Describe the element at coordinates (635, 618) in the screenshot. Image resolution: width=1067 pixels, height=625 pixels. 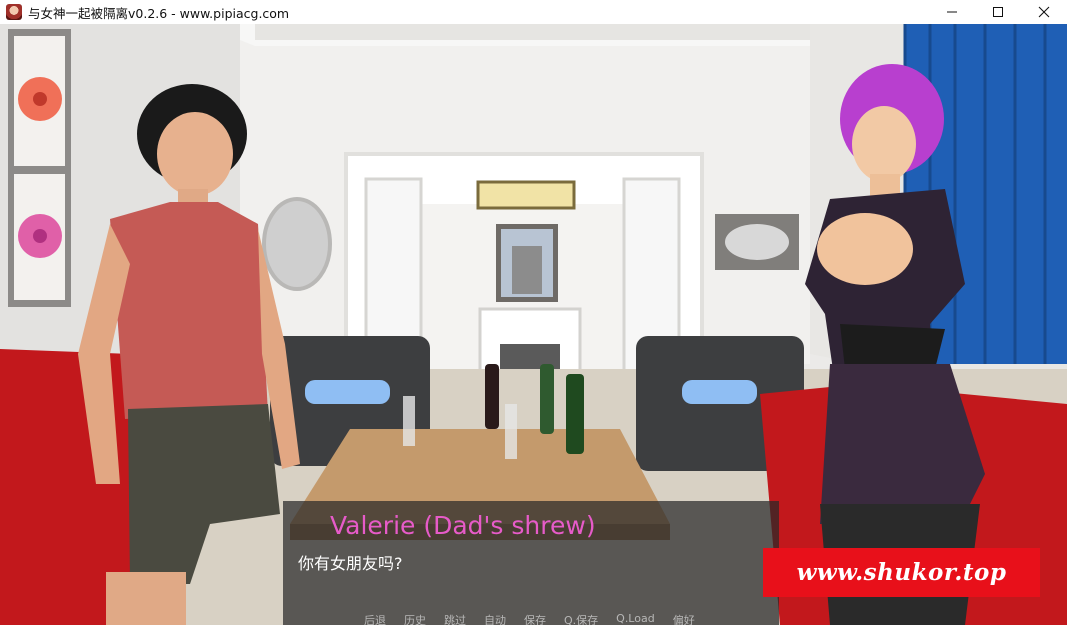
I see `quick-menu-qload: Q.Load` at that location.